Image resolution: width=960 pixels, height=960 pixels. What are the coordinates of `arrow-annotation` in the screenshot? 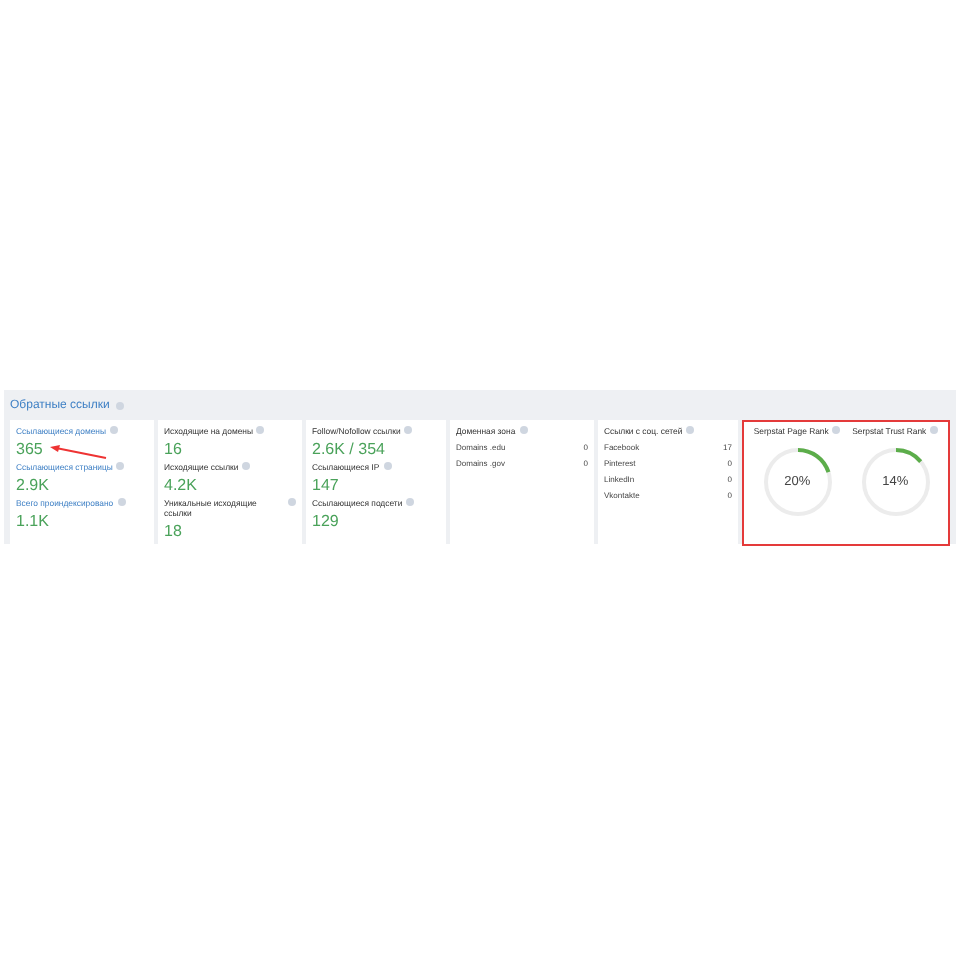 It's located at (78, 452).